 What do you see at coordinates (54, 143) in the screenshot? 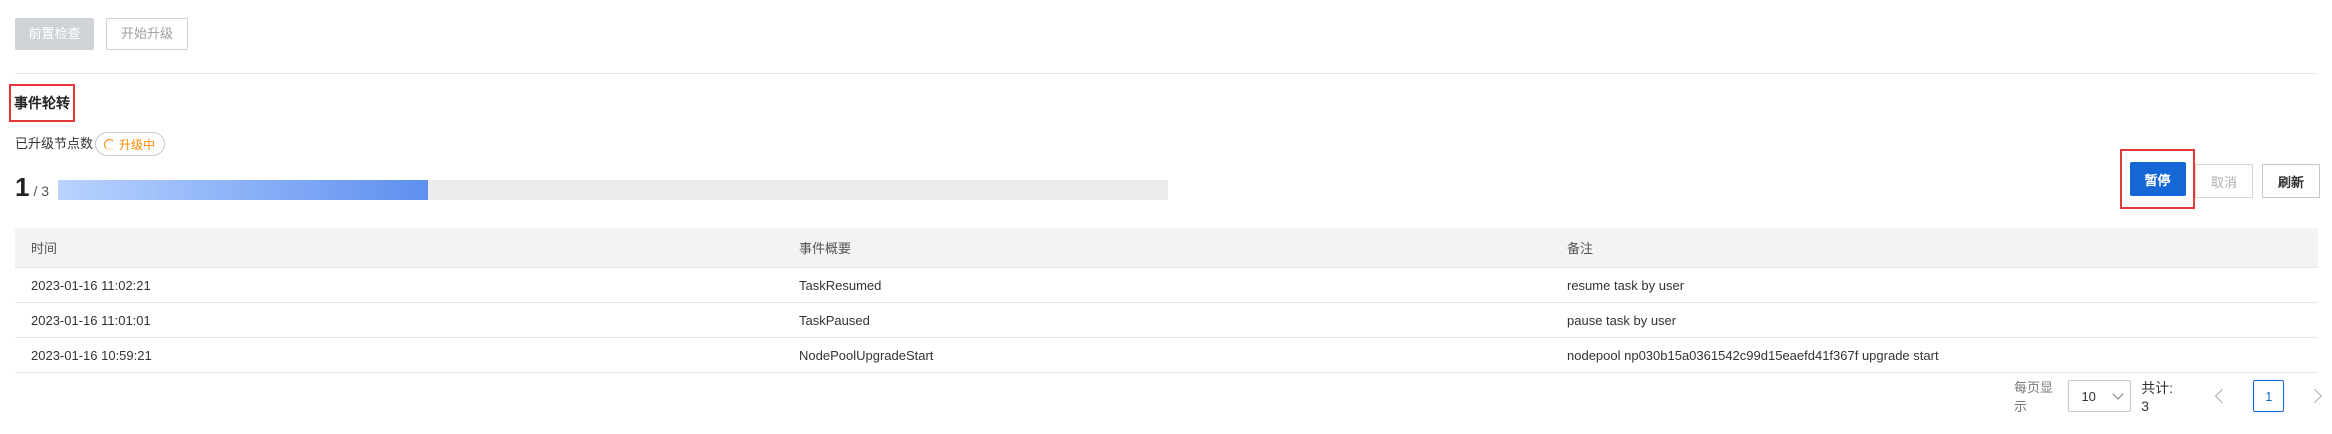
I see `upgraded-nodes-label: 已升级节点数` at bounding box center [54, 143].